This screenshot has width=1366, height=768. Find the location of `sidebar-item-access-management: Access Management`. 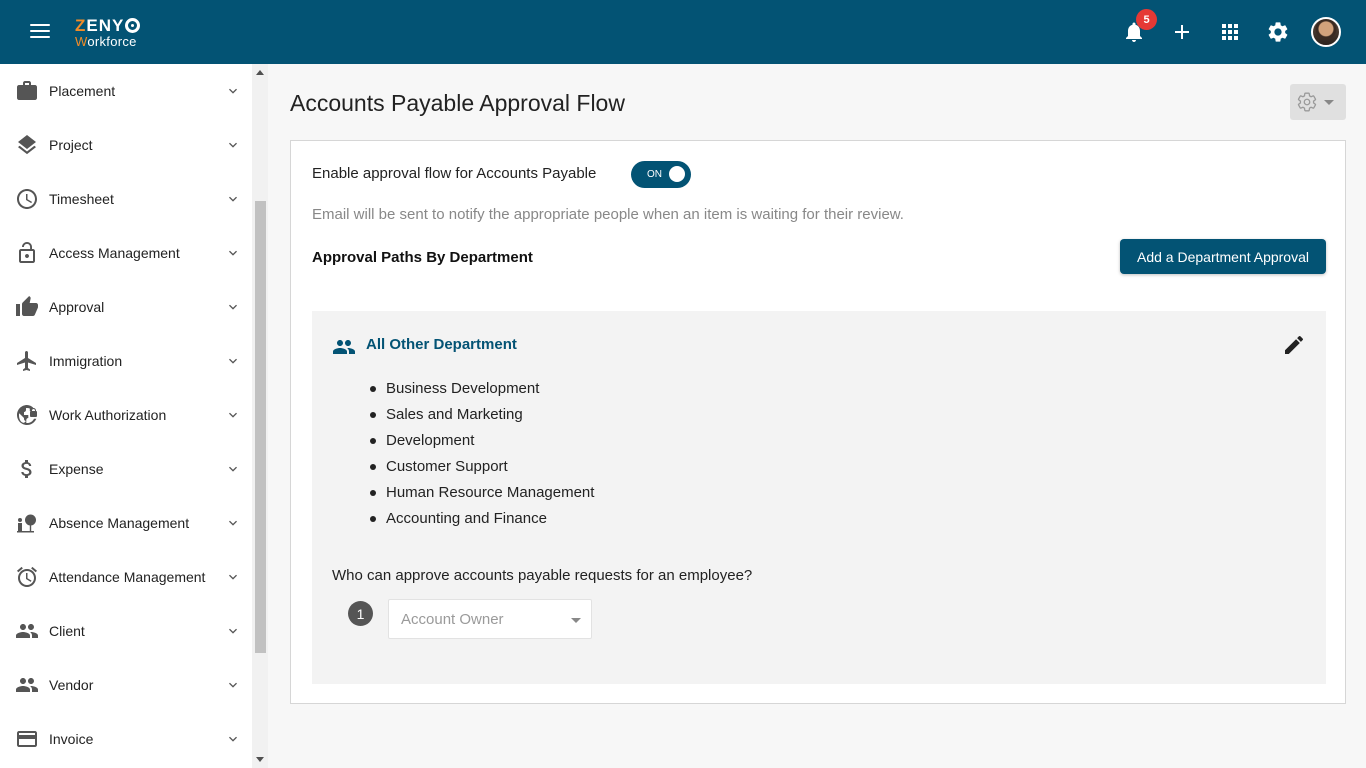

sidebar-item-access-management: Access Management is located at coordinates (126, 253).